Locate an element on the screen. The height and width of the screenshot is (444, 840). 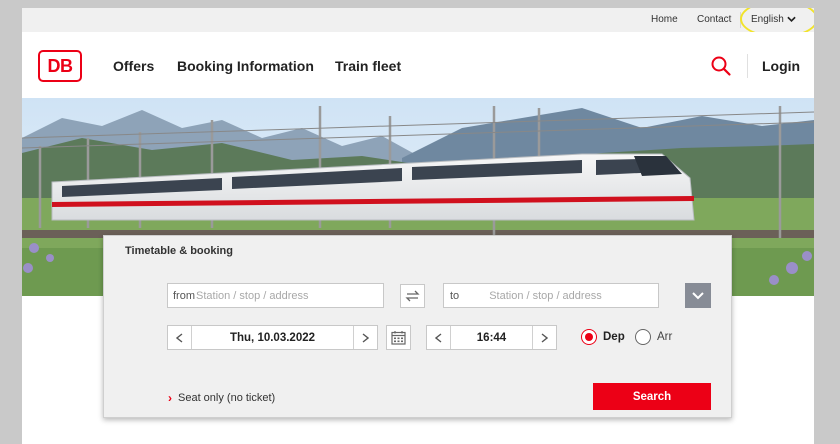
time-stepper: 16:44 is located at coordinates (491, 337).